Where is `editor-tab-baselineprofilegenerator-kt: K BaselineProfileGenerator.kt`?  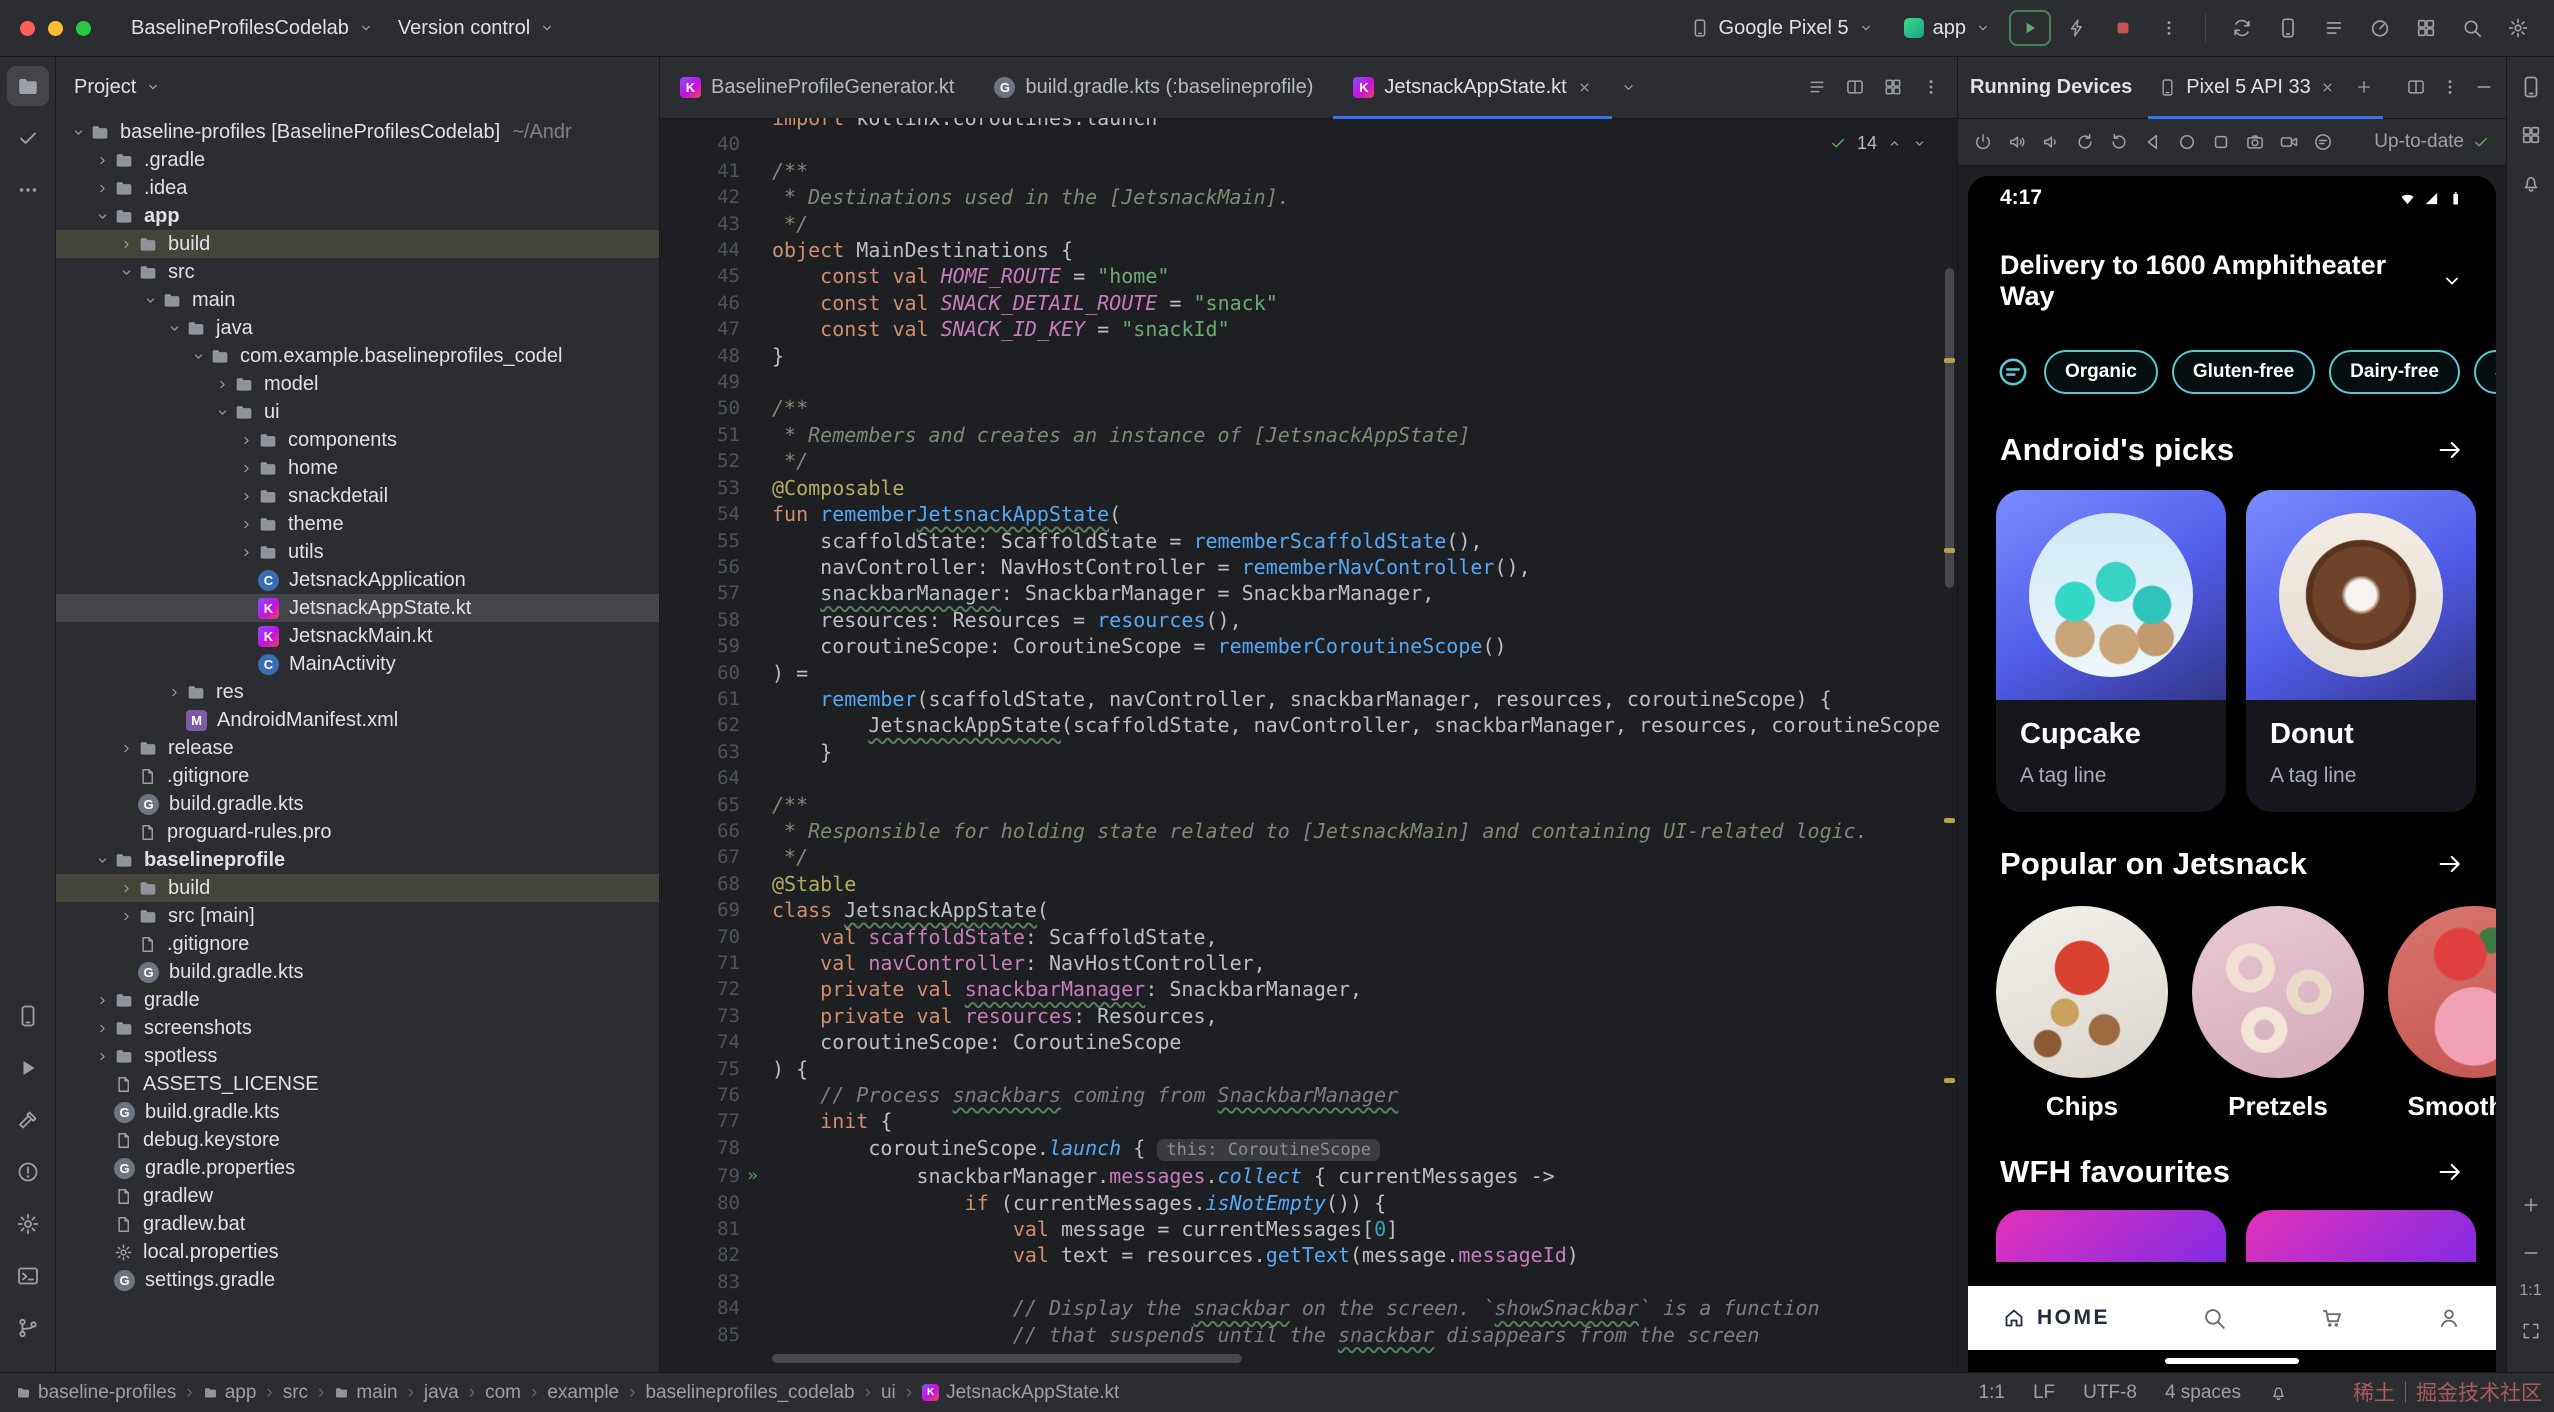 editor-tab-baselineprofilegenerator-kt: K BaselineProfileGenerator.kt is located at coordinates (817, 87).